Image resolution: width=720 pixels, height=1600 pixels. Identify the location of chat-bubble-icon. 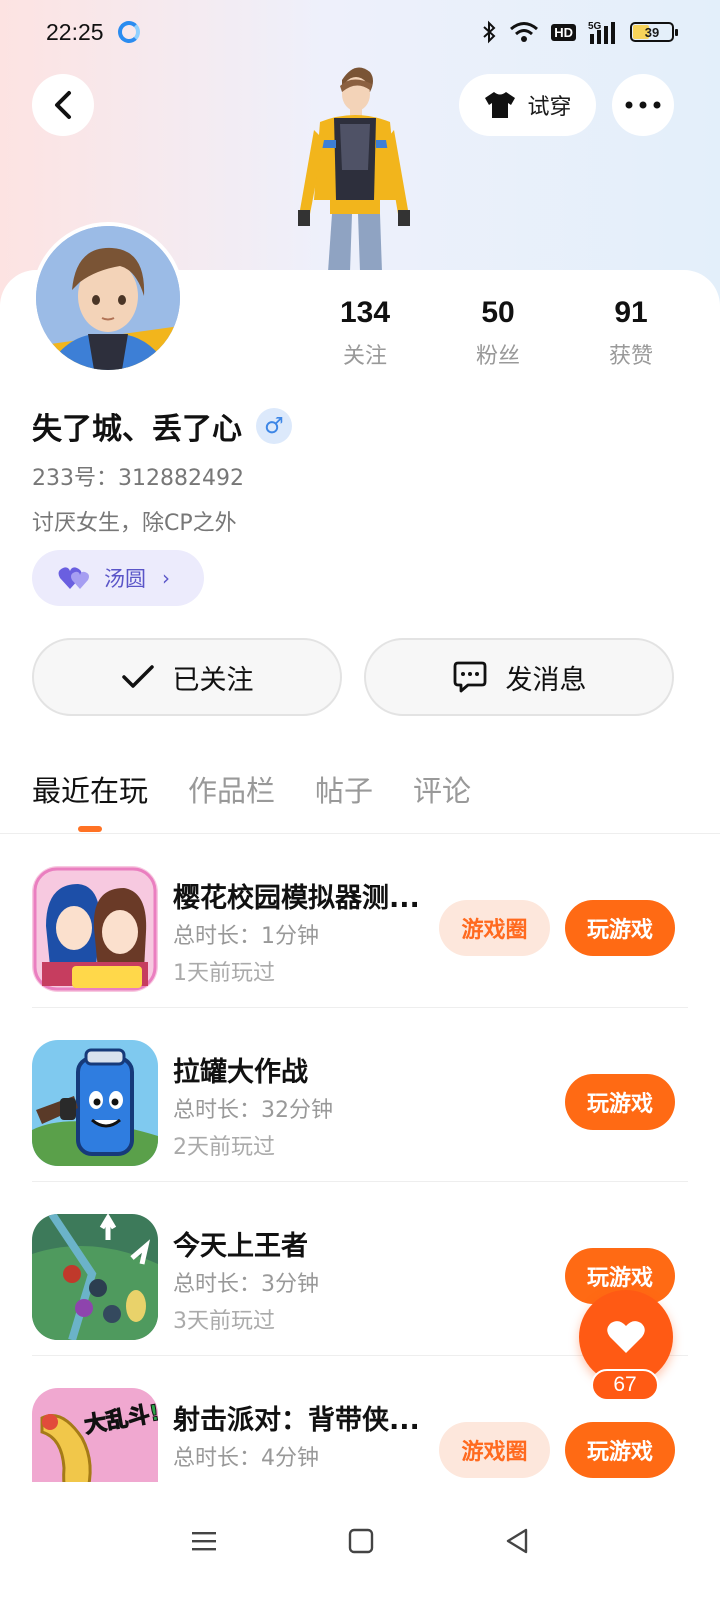
(469, 677).